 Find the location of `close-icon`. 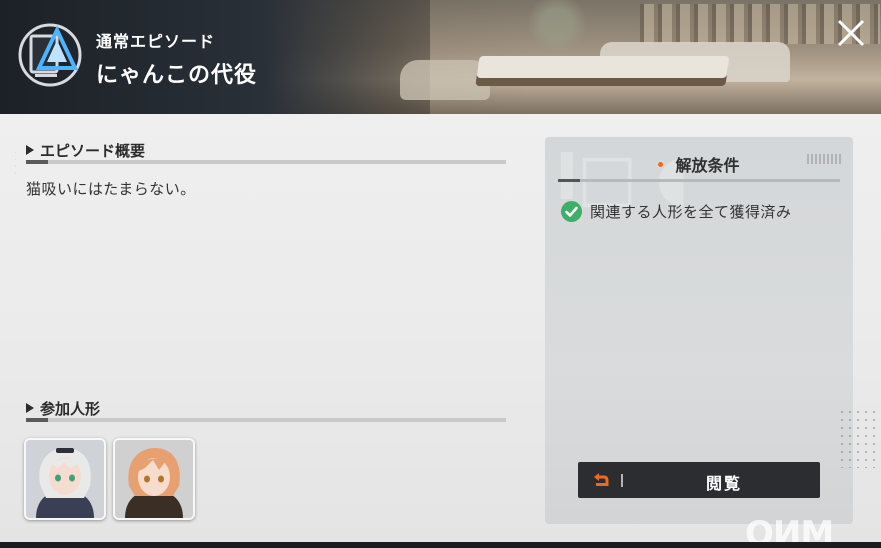

close-icon is located at coordinates (851, 33).